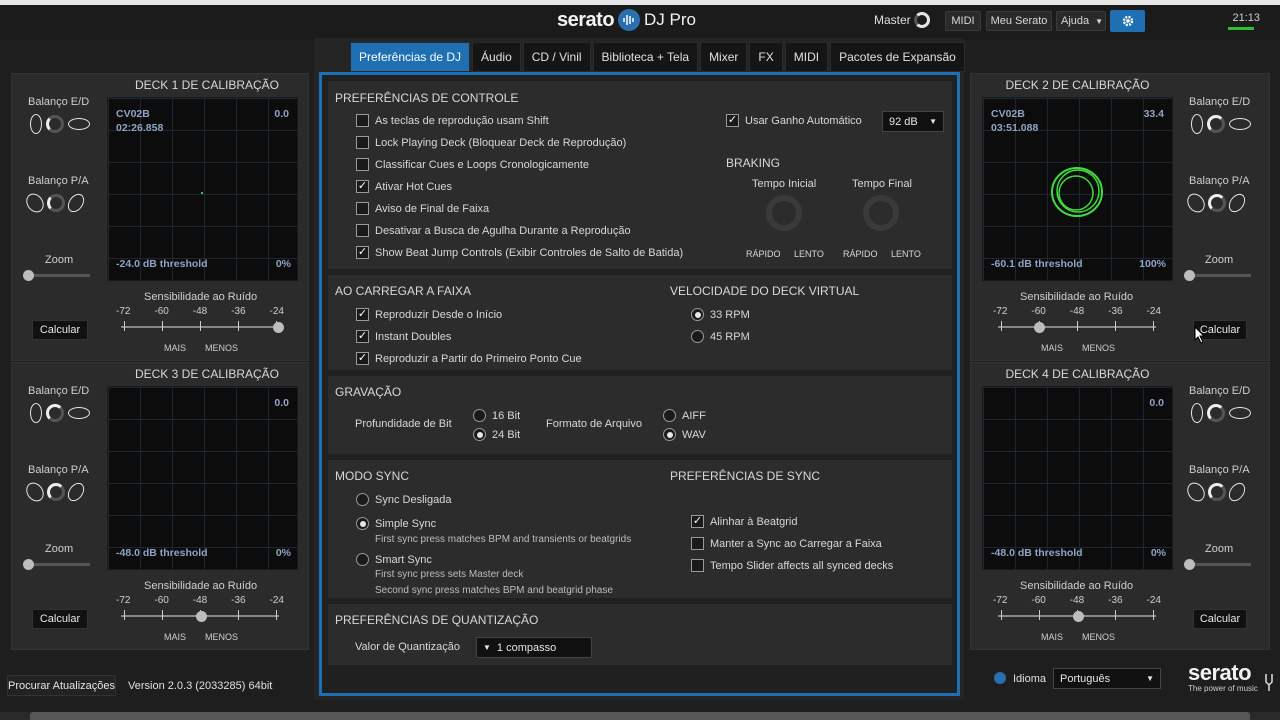  I want to click on tab-library-display: Biblioteca + Tela, so click(645, 57).